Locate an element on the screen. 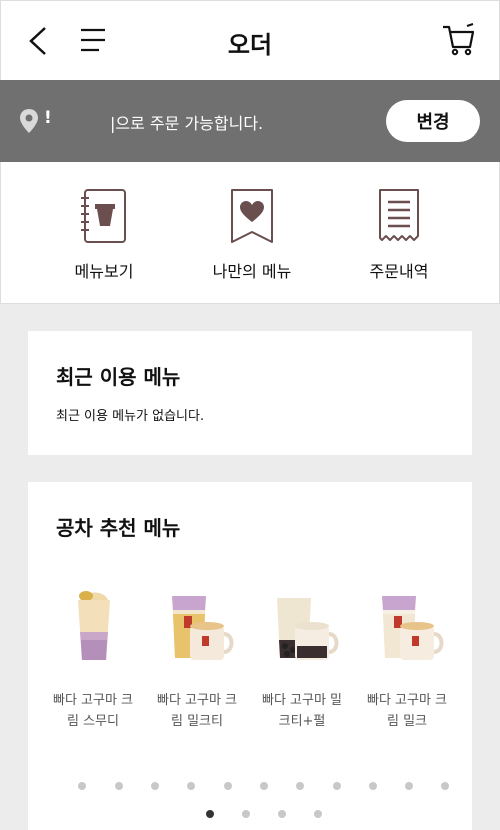 The width and height of the screenshot is (500, 830). quick-menu-label: 메뉴보기 is located at coordinates (104, 271).